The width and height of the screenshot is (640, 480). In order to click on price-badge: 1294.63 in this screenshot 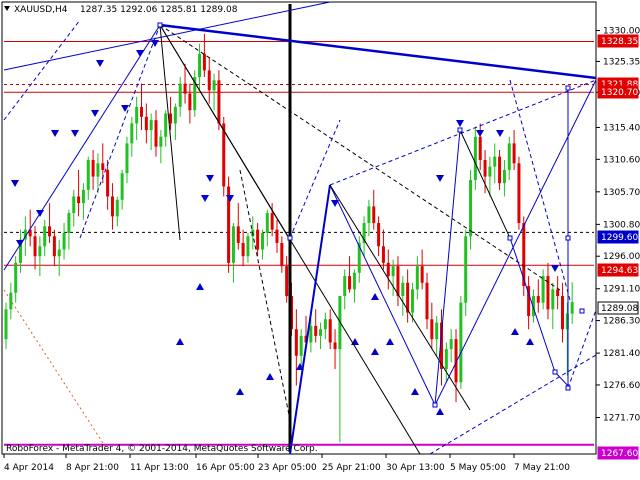, I will do `click(618, 270)`.